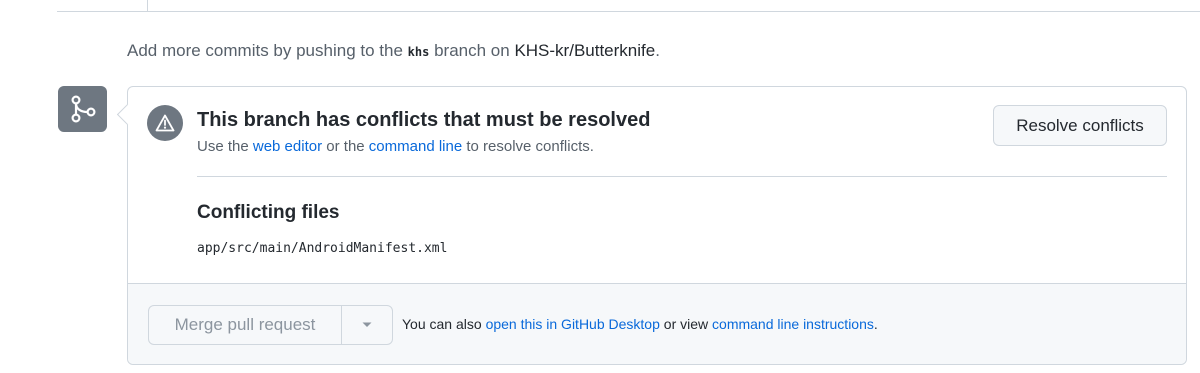 This screenshot has height=373, width=1200. Describe the element at coordinates (418, 52) in the screenshot. I see `branch-name: khs` at that location.